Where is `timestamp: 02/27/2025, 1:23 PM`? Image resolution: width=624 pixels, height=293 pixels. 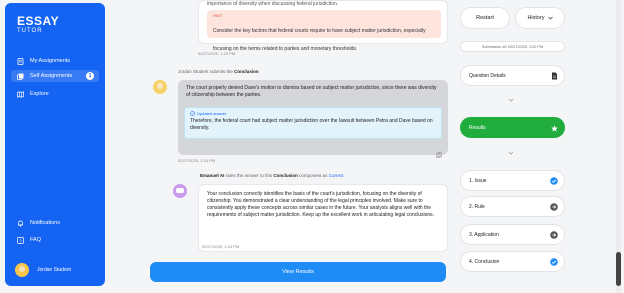 timestamp: 02/27/2025, 1:23 PM is located at coordinates (217, 53).